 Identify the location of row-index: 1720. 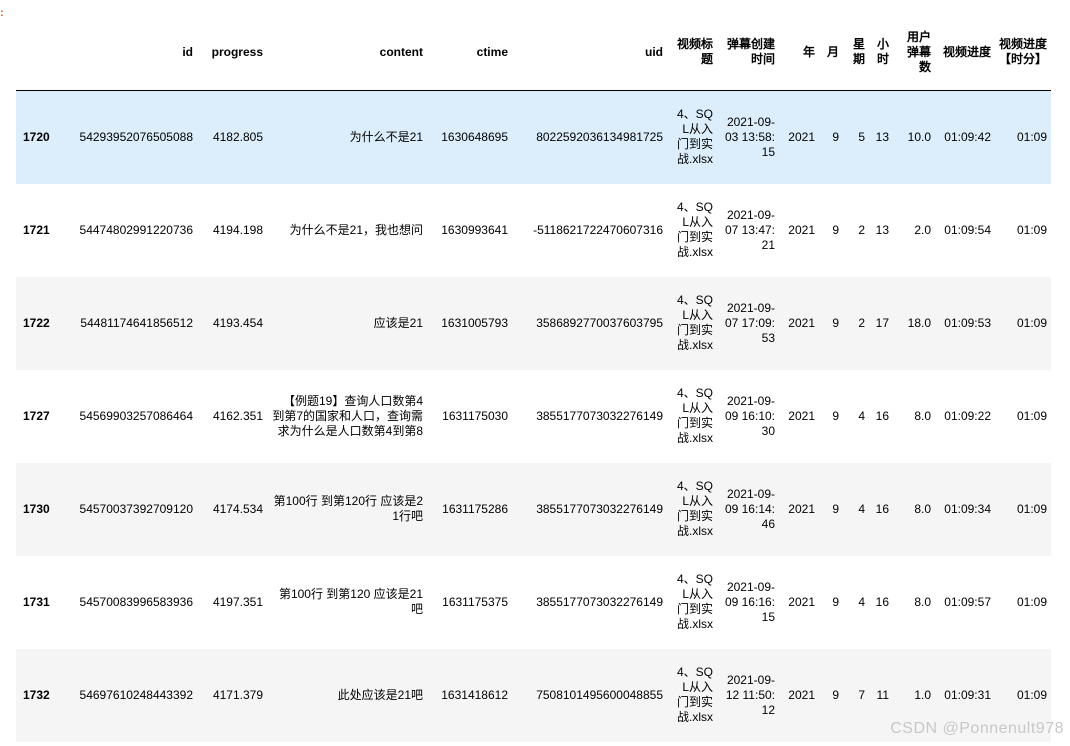
(36, 136).